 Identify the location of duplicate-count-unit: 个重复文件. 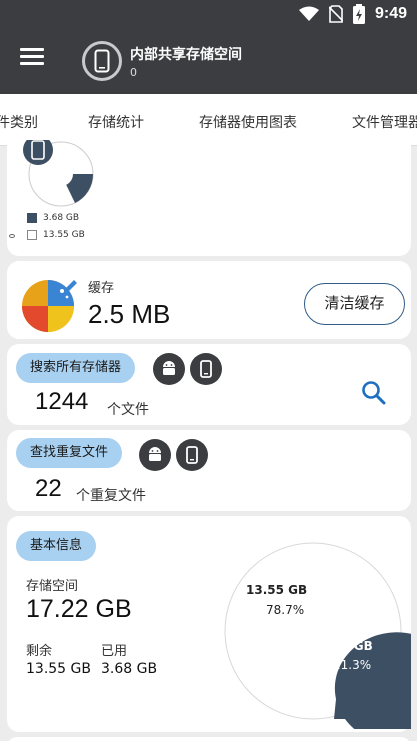
(111, 496).